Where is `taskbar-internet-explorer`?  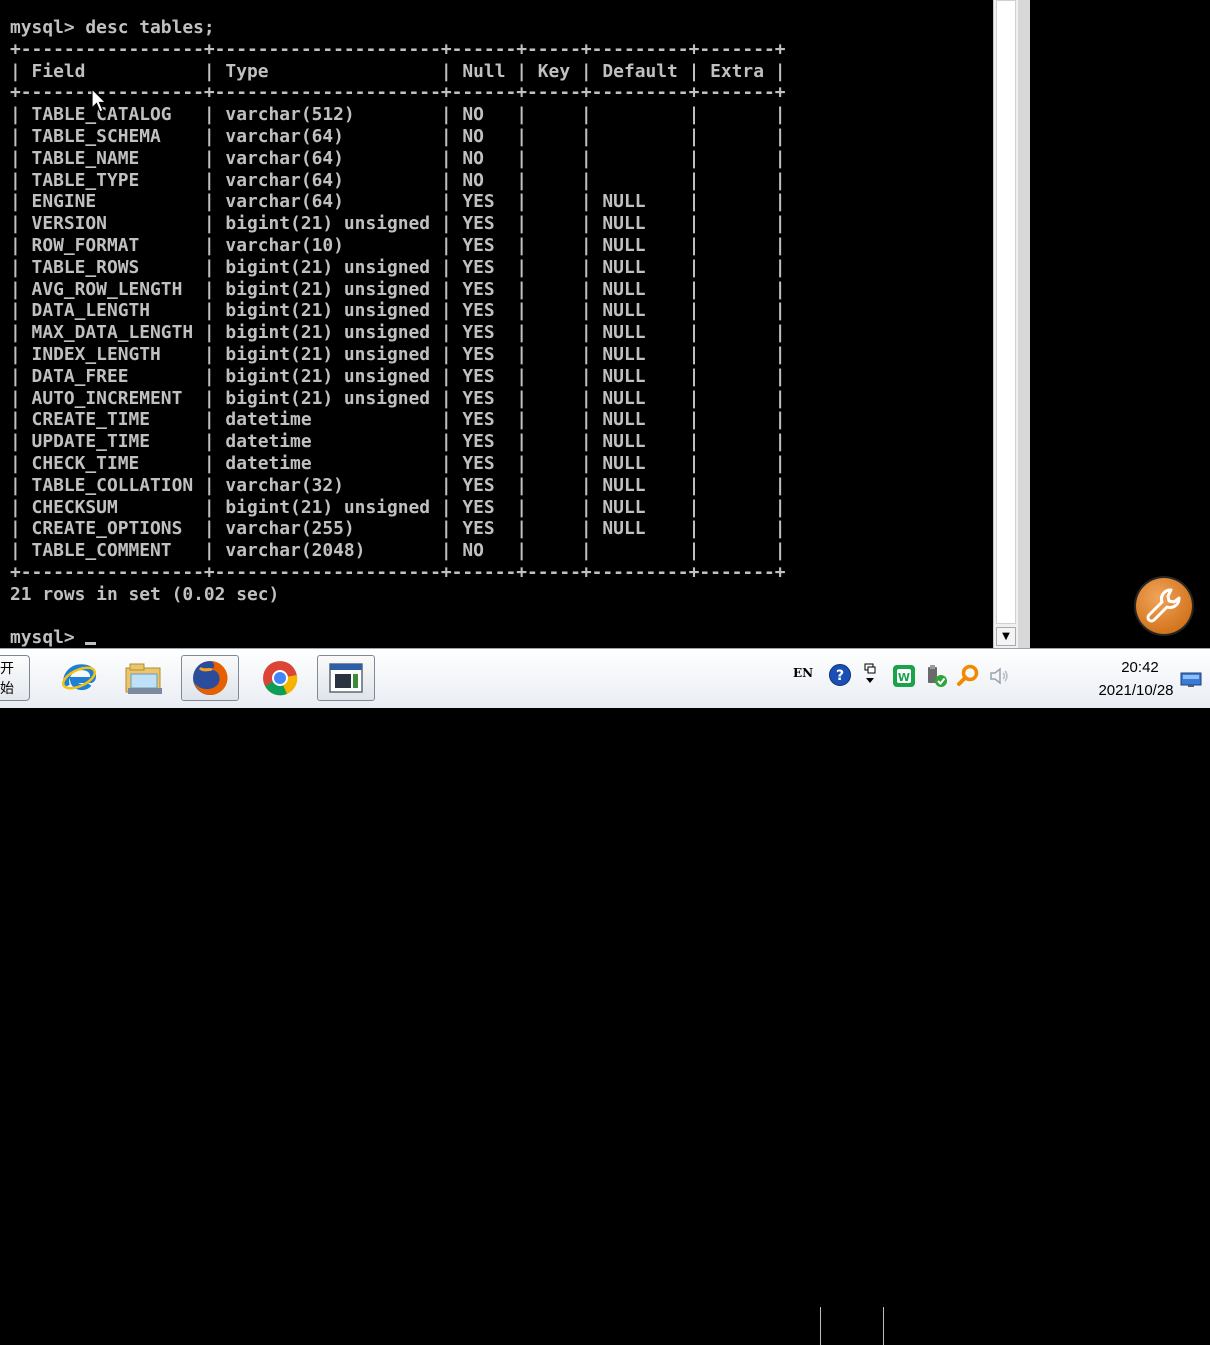 taskbar-internet-explorer is located at coordinates (79, 678).